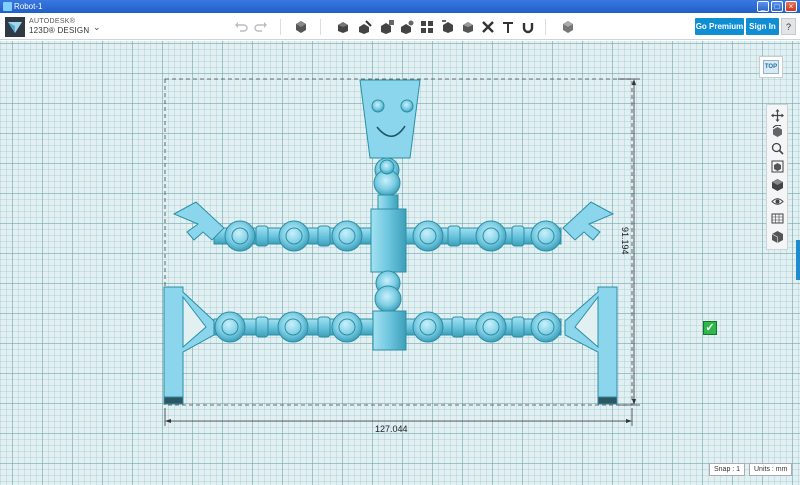 The image size is (800, 485). I want to click on material-view-icon, so click(777, 236).